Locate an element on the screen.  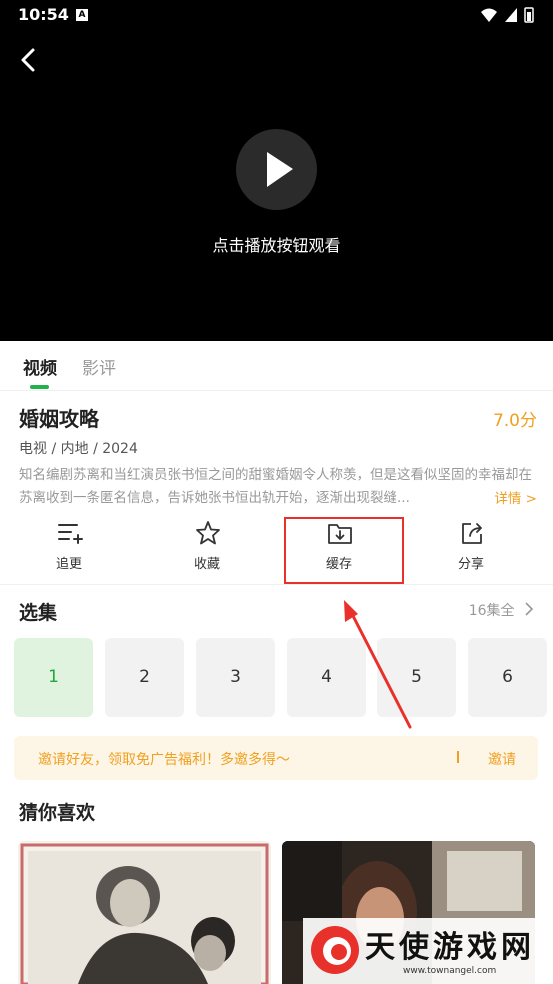
episode-item: 2 is located at coordinates (144, 677).